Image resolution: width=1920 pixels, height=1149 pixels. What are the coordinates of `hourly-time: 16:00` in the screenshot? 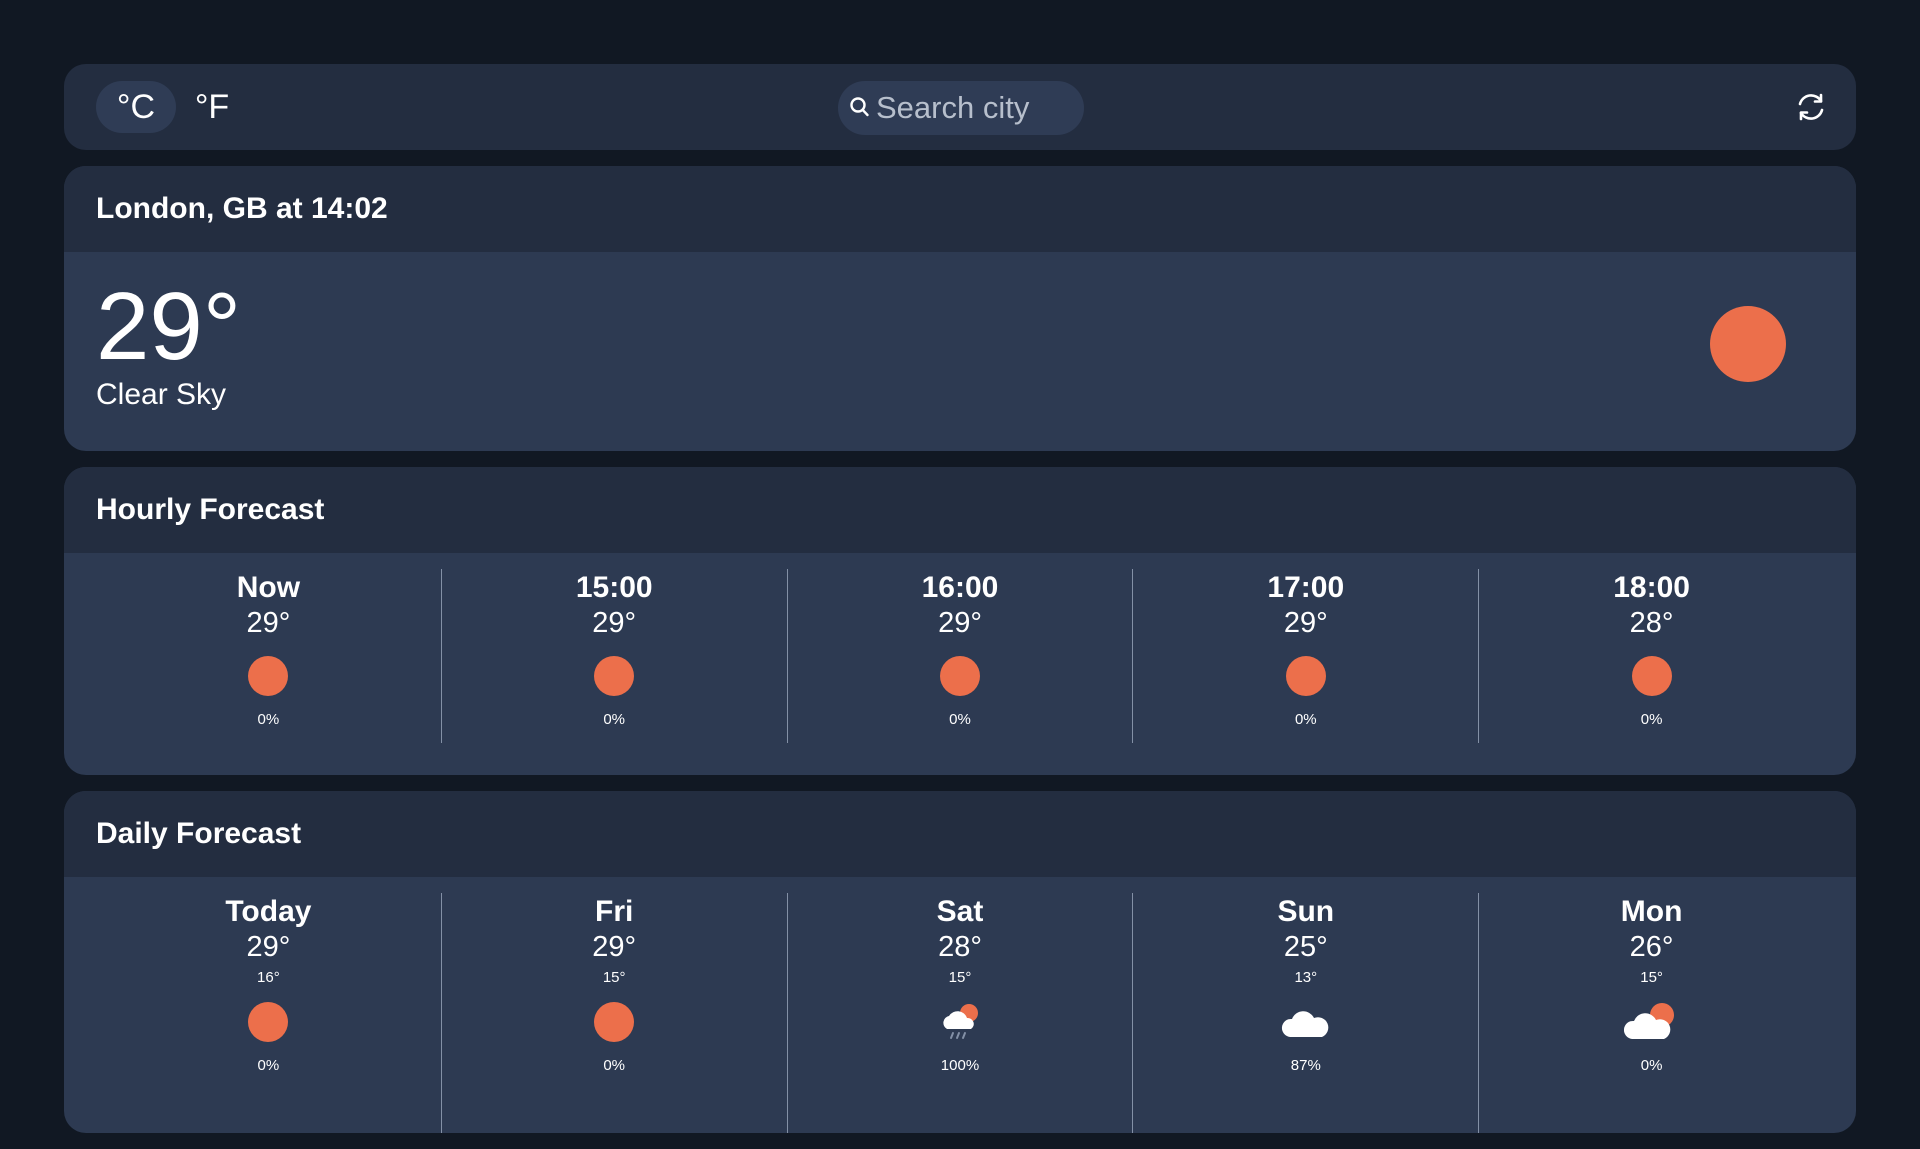 It's located at (960, 587).